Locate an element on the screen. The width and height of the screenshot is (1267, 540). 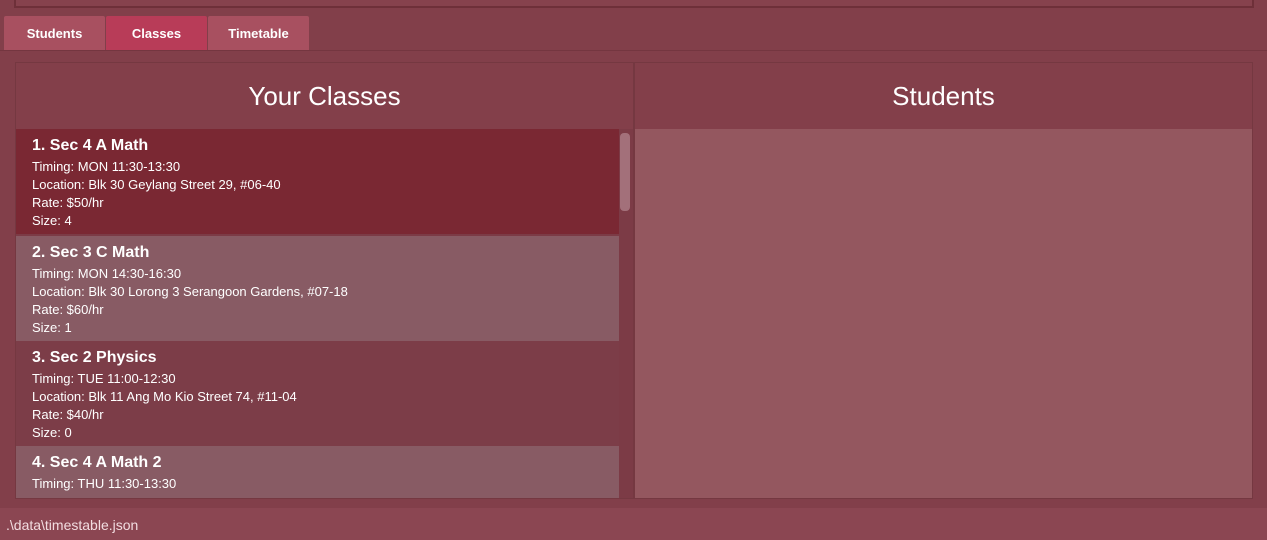
scroll-thumb is located at coordinates (625, 172).